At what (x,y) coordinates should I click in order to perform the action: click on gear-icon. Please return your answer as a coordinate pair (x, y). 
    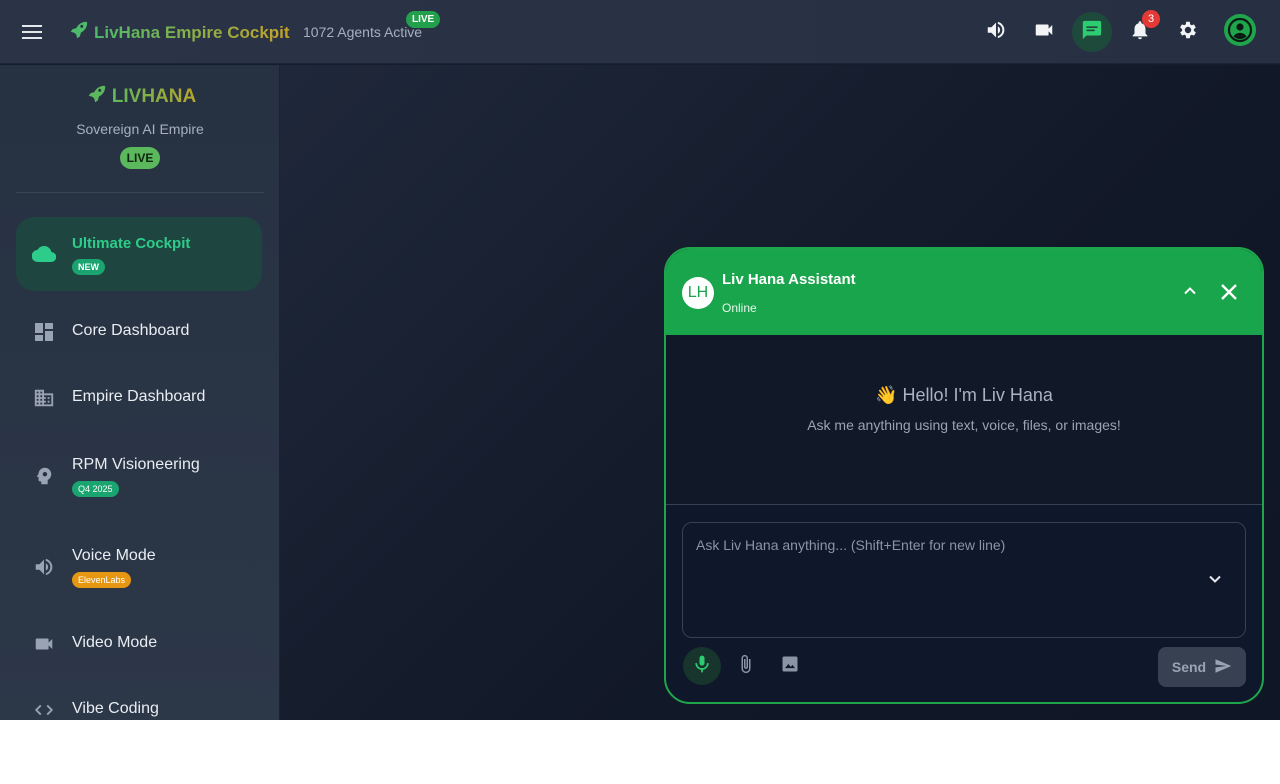
    Looking at the image, I should click on (1188, 32).